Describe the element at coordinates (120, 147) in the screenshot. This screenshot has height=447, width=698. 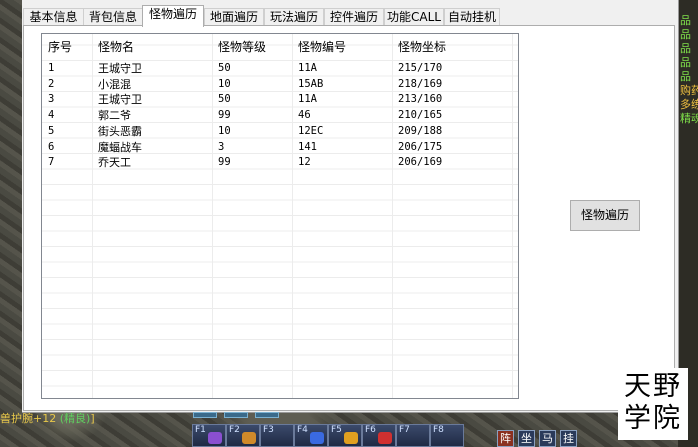
I see `cell-monster-name: 魔蝠战车` at that location.